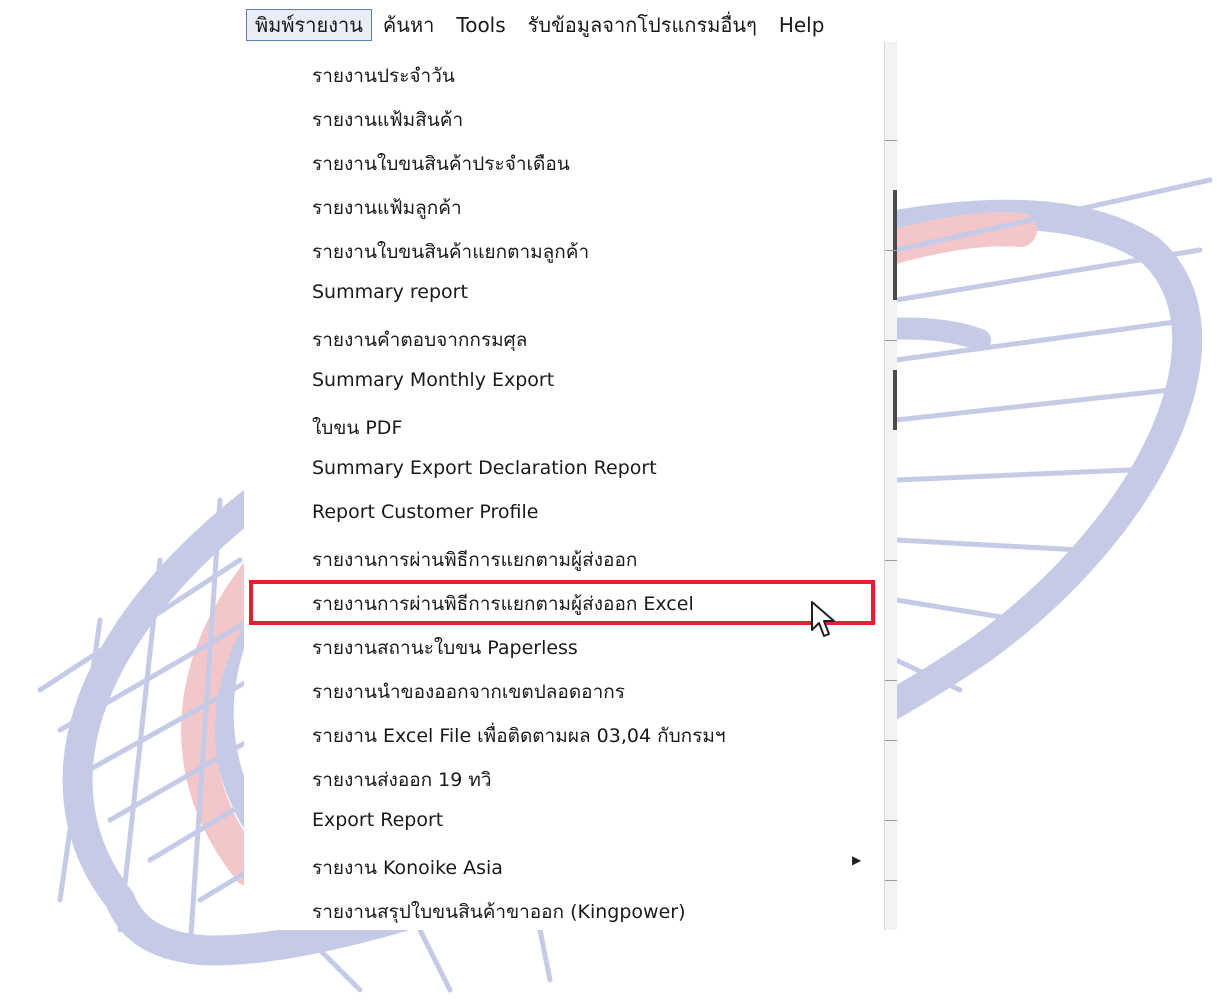  I want to click on menu-item-label: รายงานแฟ้มสินค้า, so click(388, 120).